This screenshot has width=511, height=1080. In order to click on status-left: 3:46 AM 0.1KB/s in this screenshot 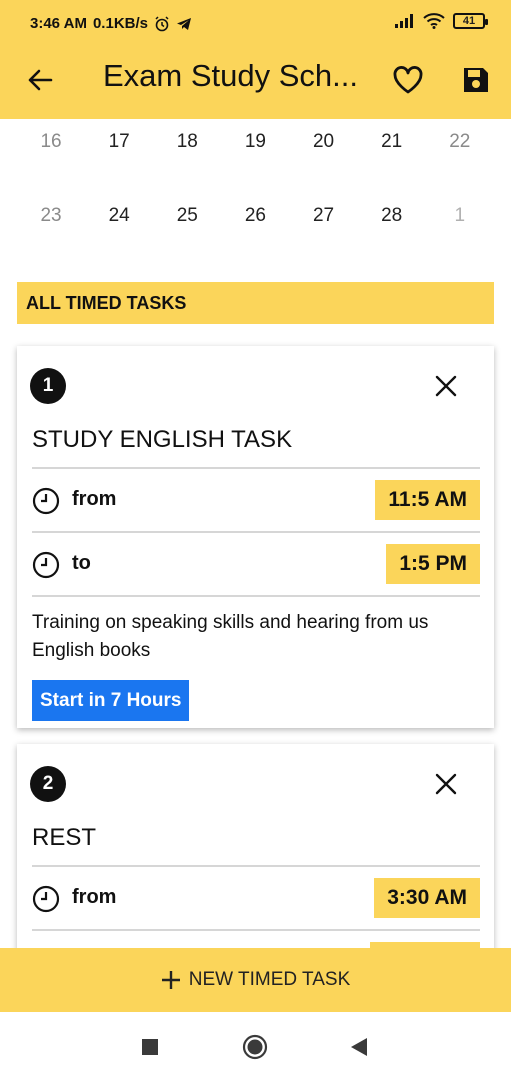, I will do `click(111, 23)`.